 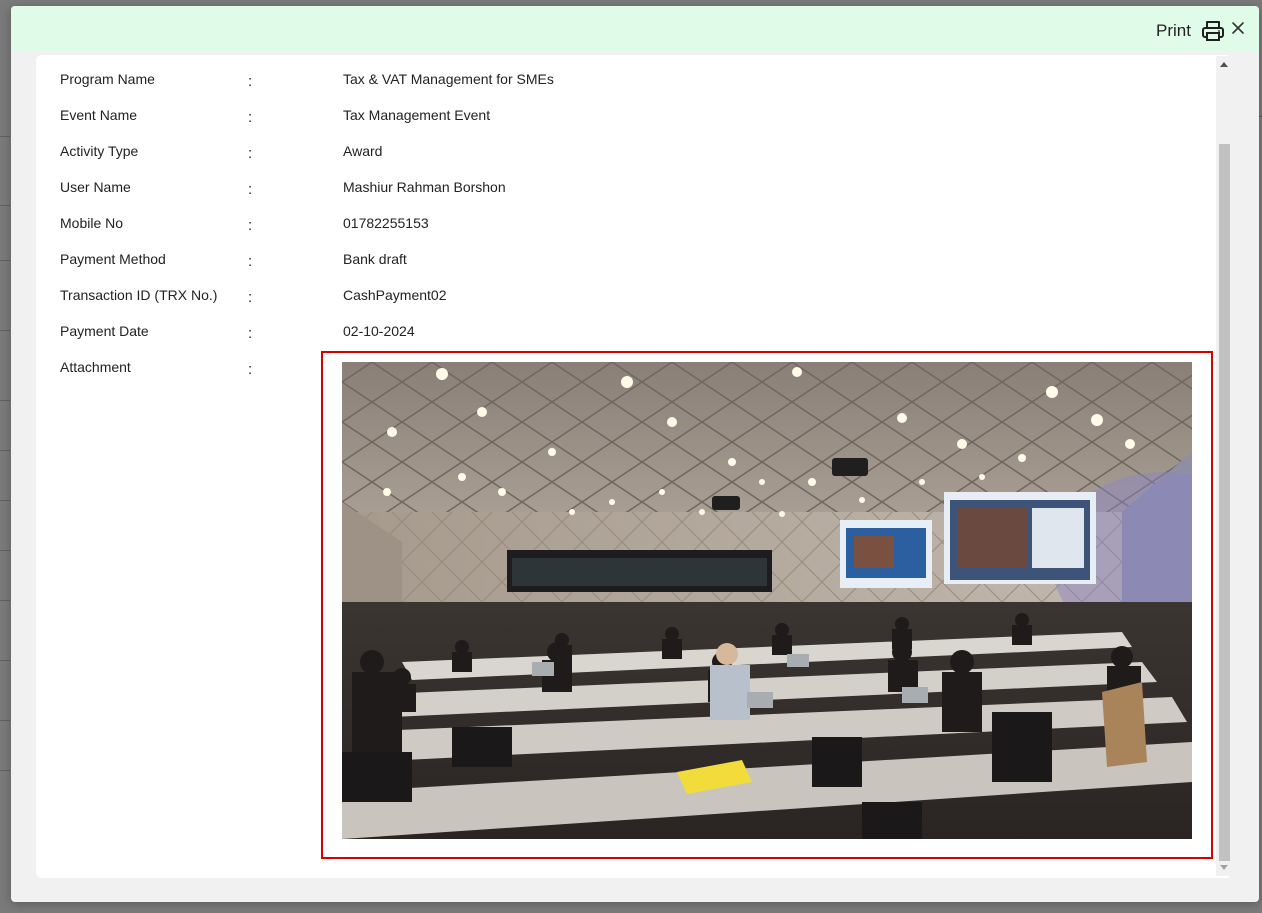 I want to click on detail-row-transaction-id: Transaction ID (TRX No.) : CashPayment02, so click(x=640, y=303).